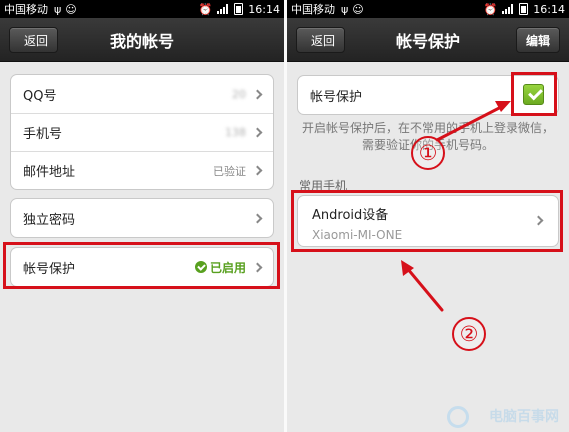  Describe the element at coordinates (142, 94) in the screenshot. I see `list-item-qq: QQ号 20` at that location.